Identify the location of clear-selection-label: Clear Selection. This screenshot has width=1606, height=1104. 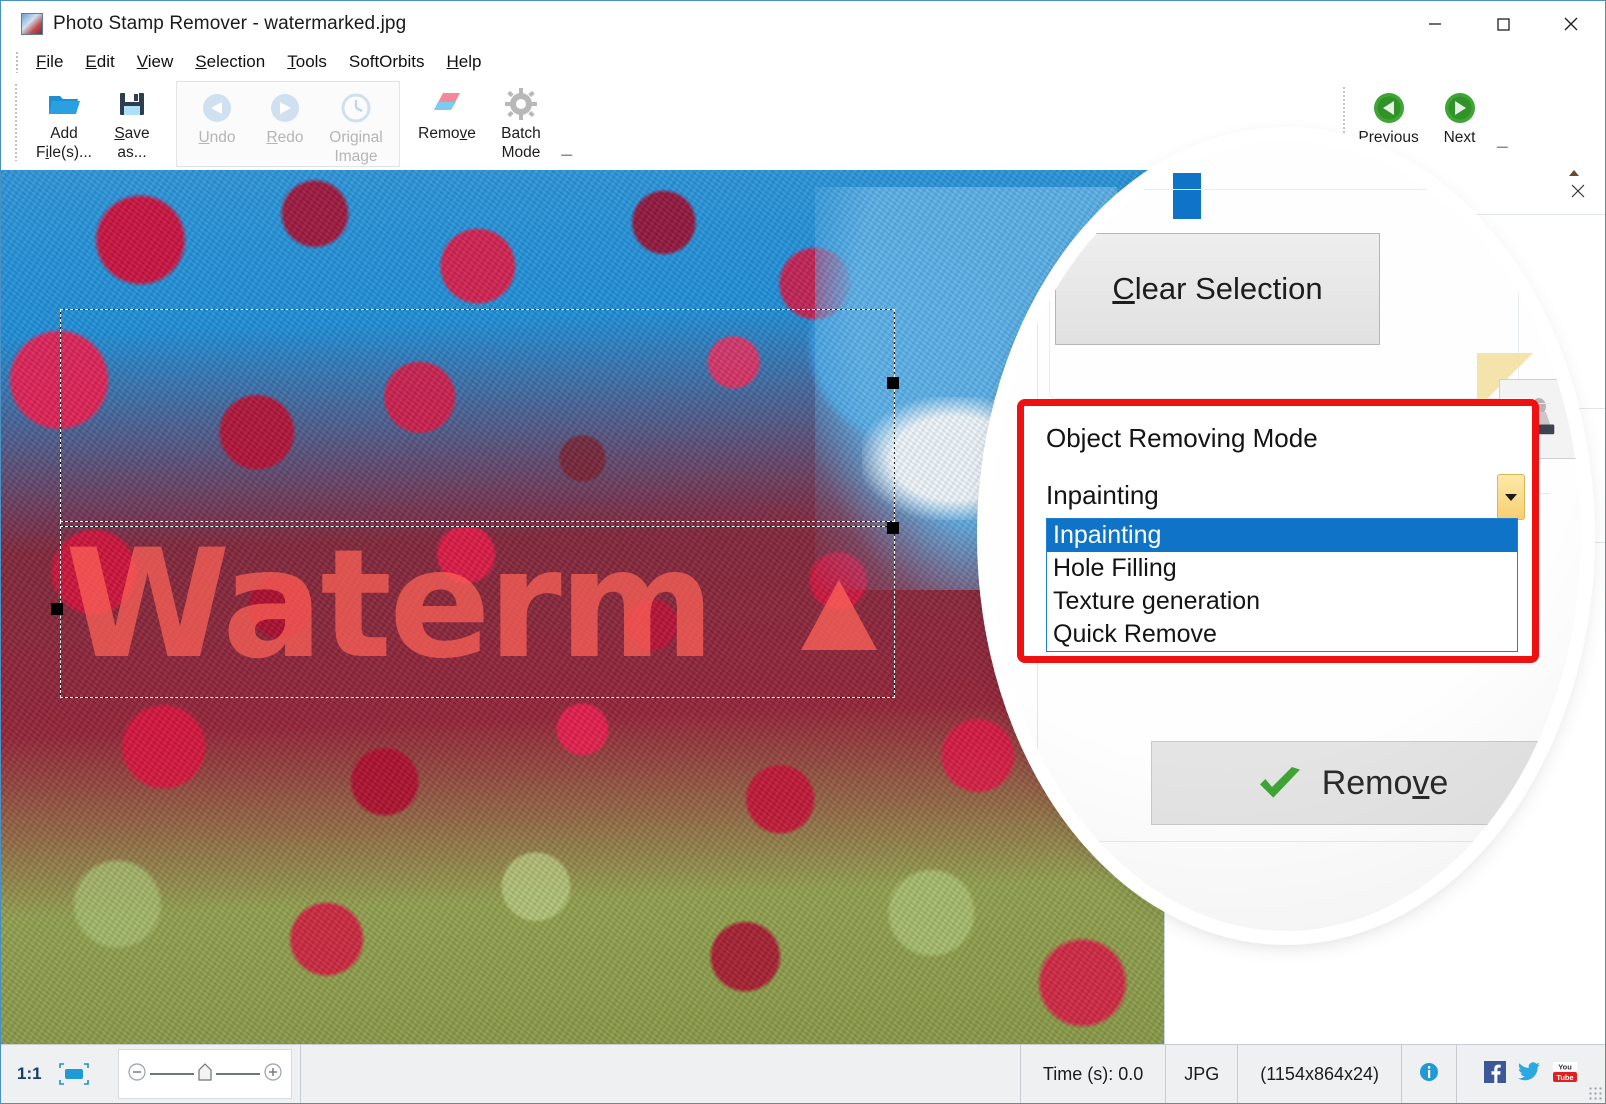
(1217, 288).